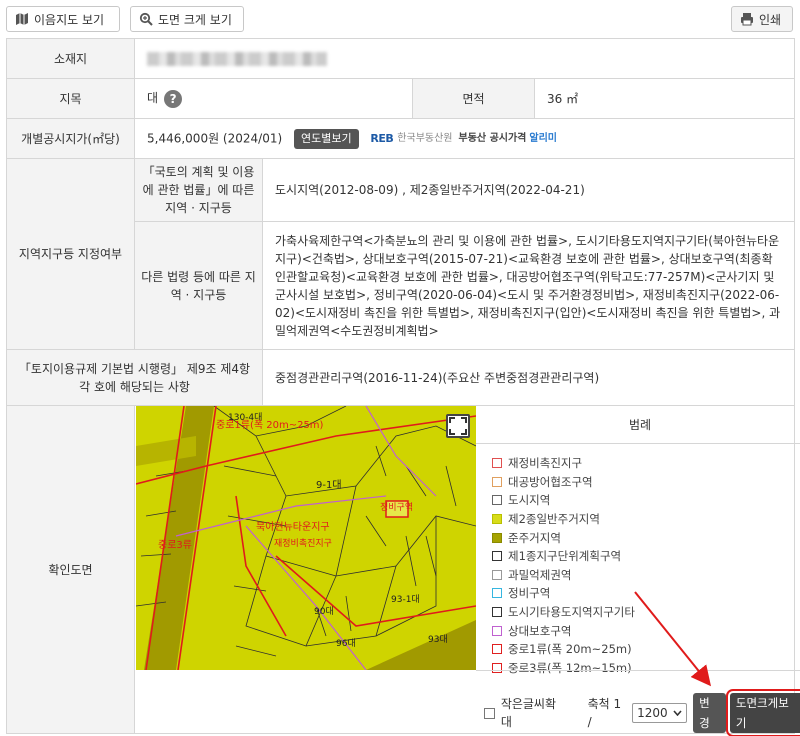 Image resolution: width=800 pixels, height=736 pixels. What do you see at coordinates (303, 543) in the screenshot?
I see `map-overlay-label: 재정비촉진지구` at bounding box center [303, 543].